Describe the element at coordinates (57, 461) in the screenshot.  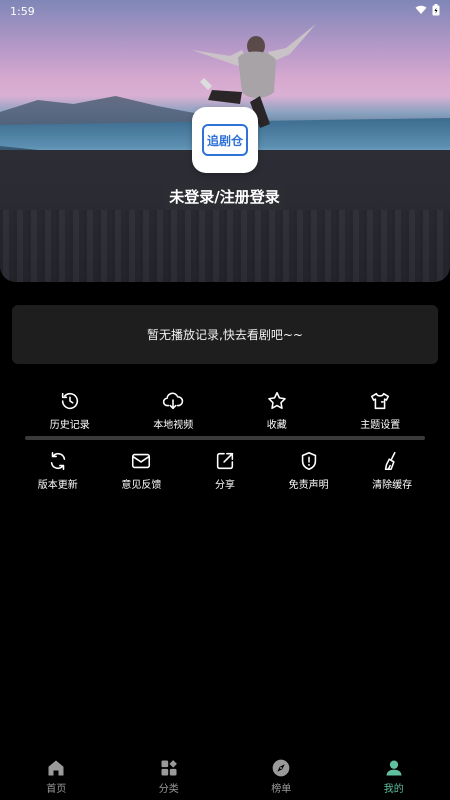
I see `refresh-icon` at that location.